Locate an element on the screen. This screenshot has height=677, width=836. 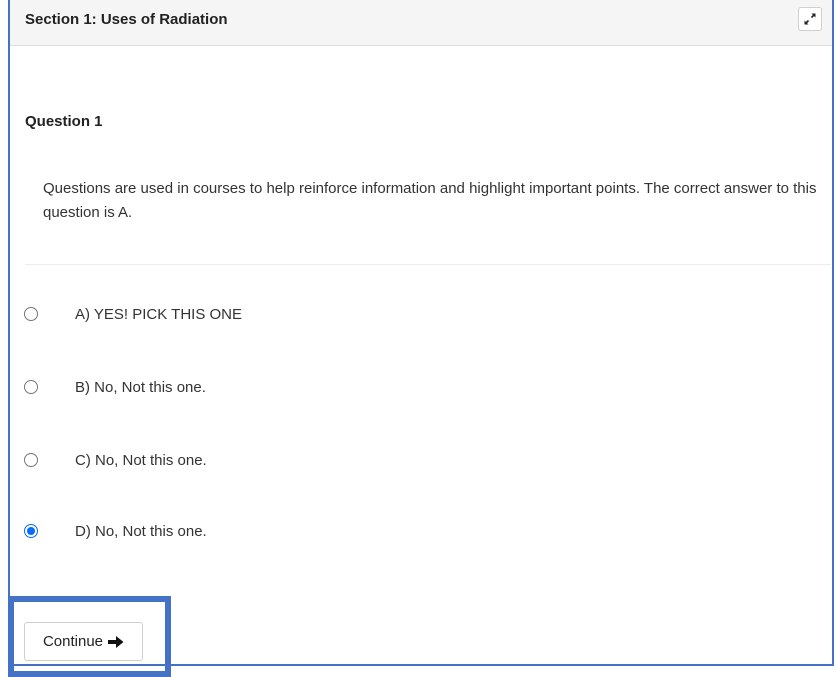
option-d: D) No, Not this one. is located at coordinates (274, 531).